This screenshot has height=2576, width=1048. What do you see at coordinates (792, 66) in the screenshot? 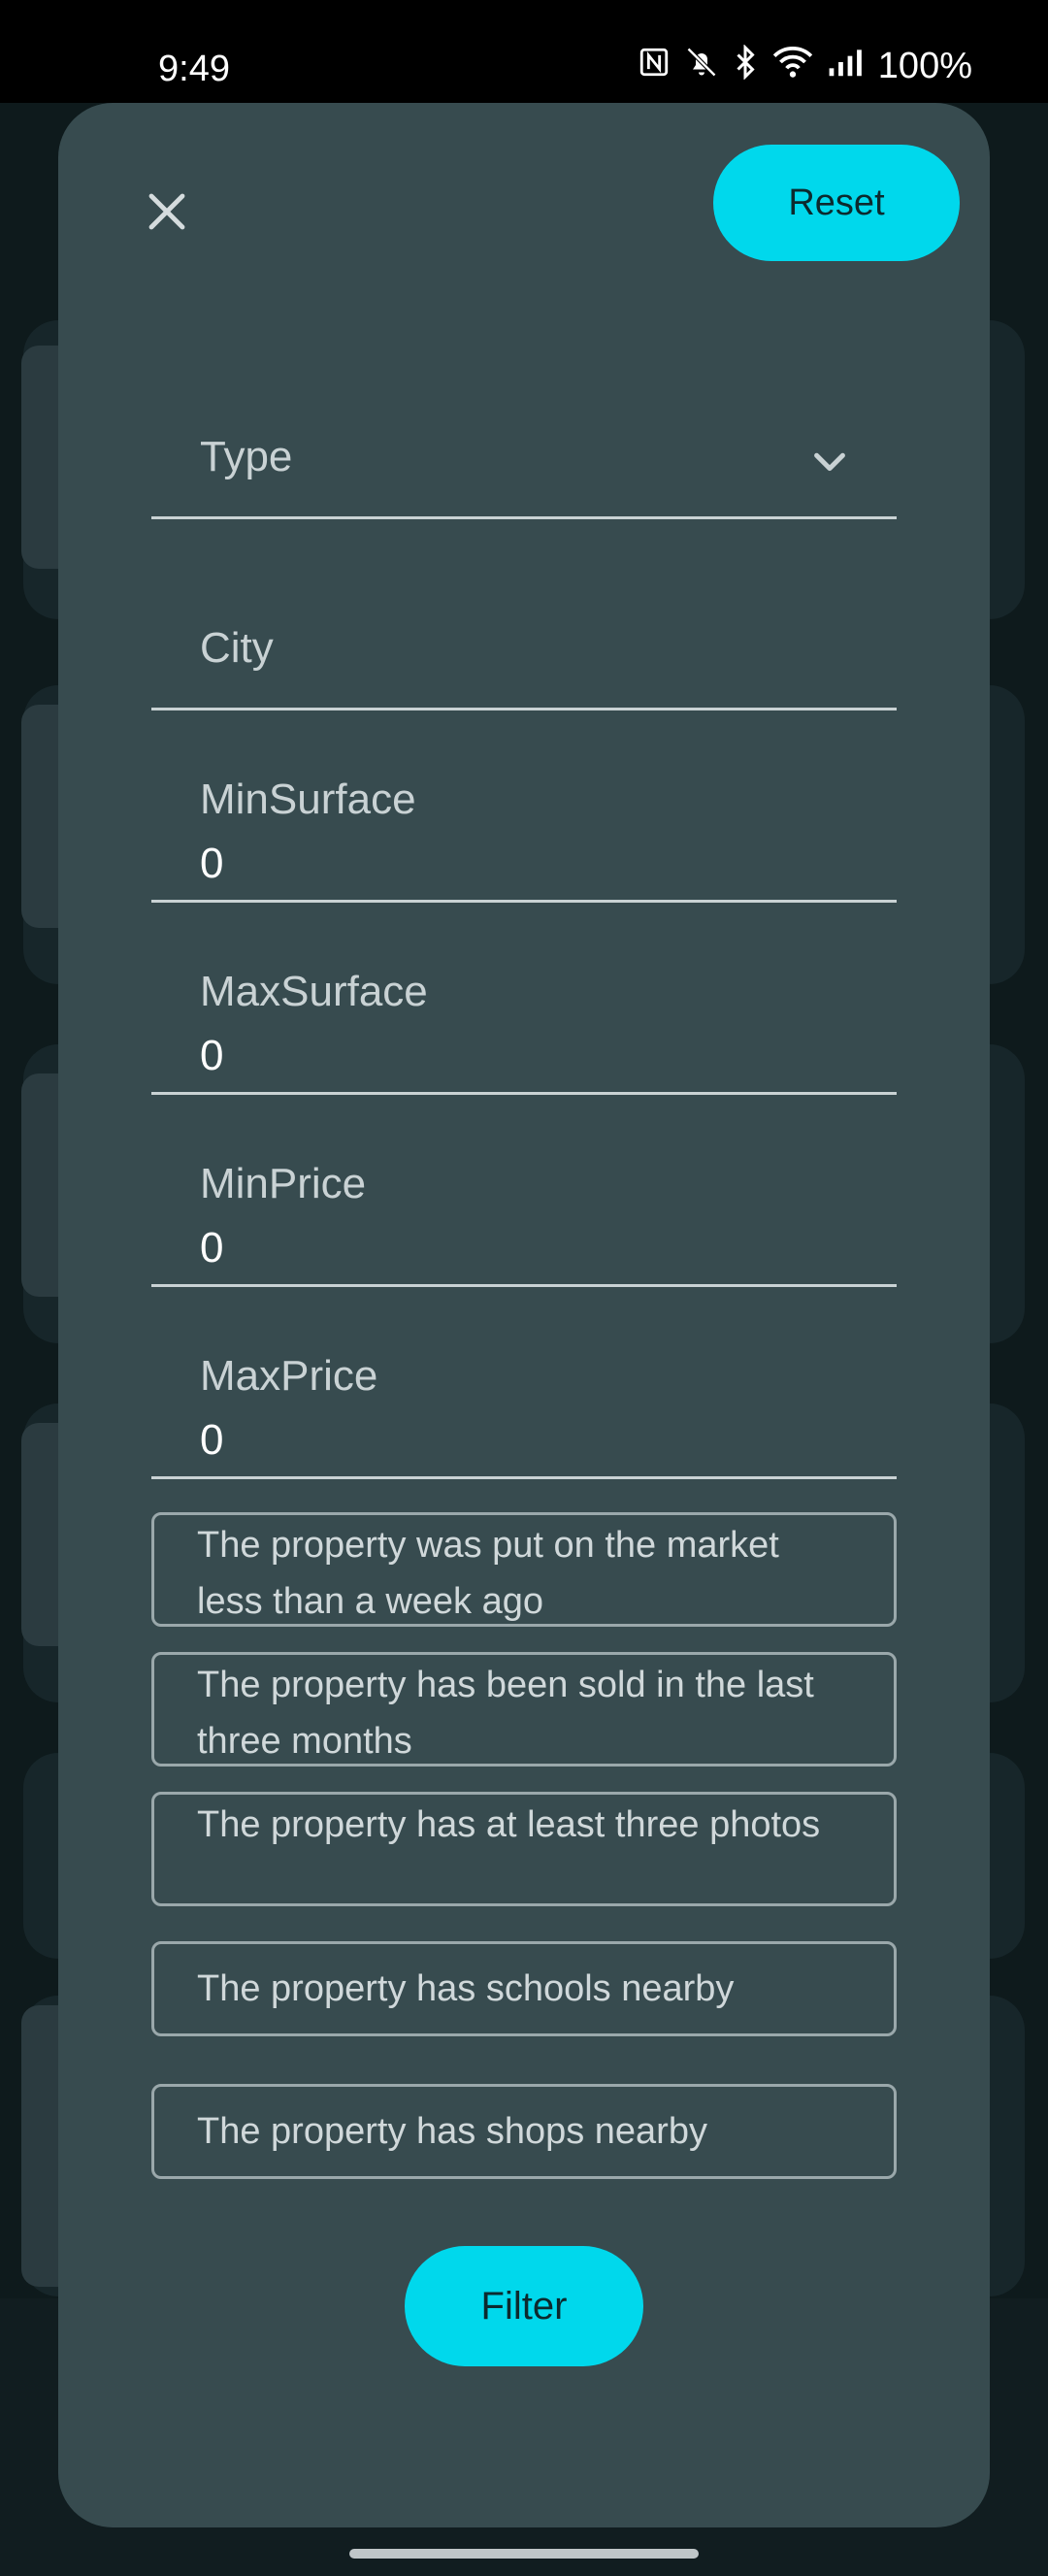
I see `wifi-icon` at bounding box center [792, 66].